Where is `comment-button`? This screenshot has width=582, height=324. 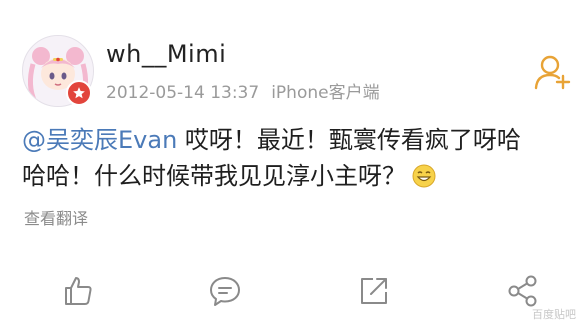 comment-button is located at coordinates (225, 291).